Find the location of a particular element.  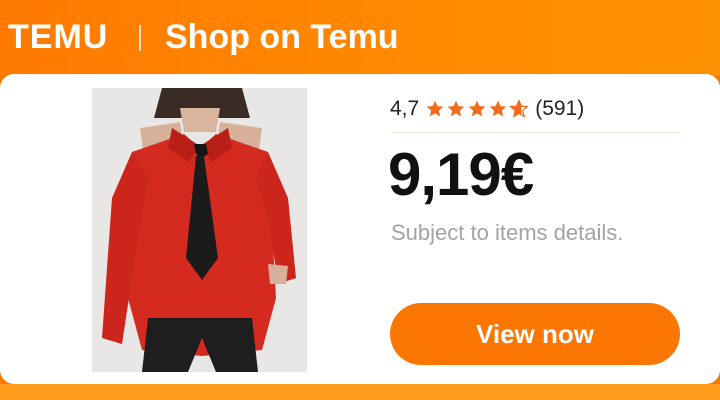

product-price: 9,19€ is located at coordinates (461, 174).